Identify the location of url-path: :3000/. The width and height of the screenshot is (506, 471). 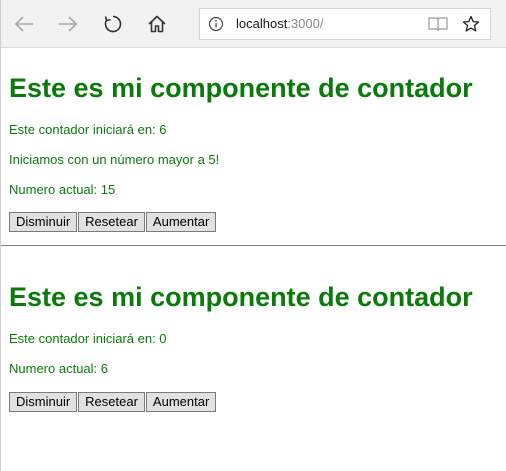
(305, 23).